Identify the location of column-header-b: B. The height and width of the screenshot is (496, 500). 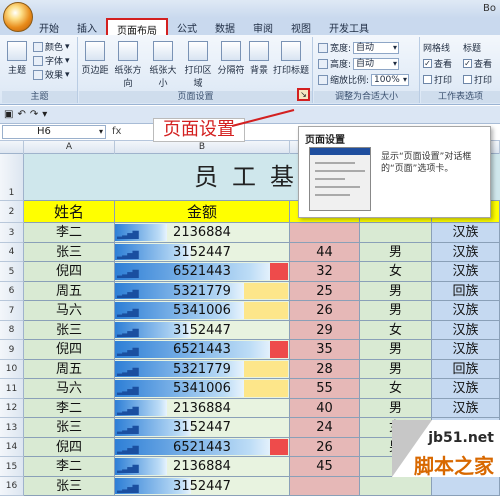
(202, 147).